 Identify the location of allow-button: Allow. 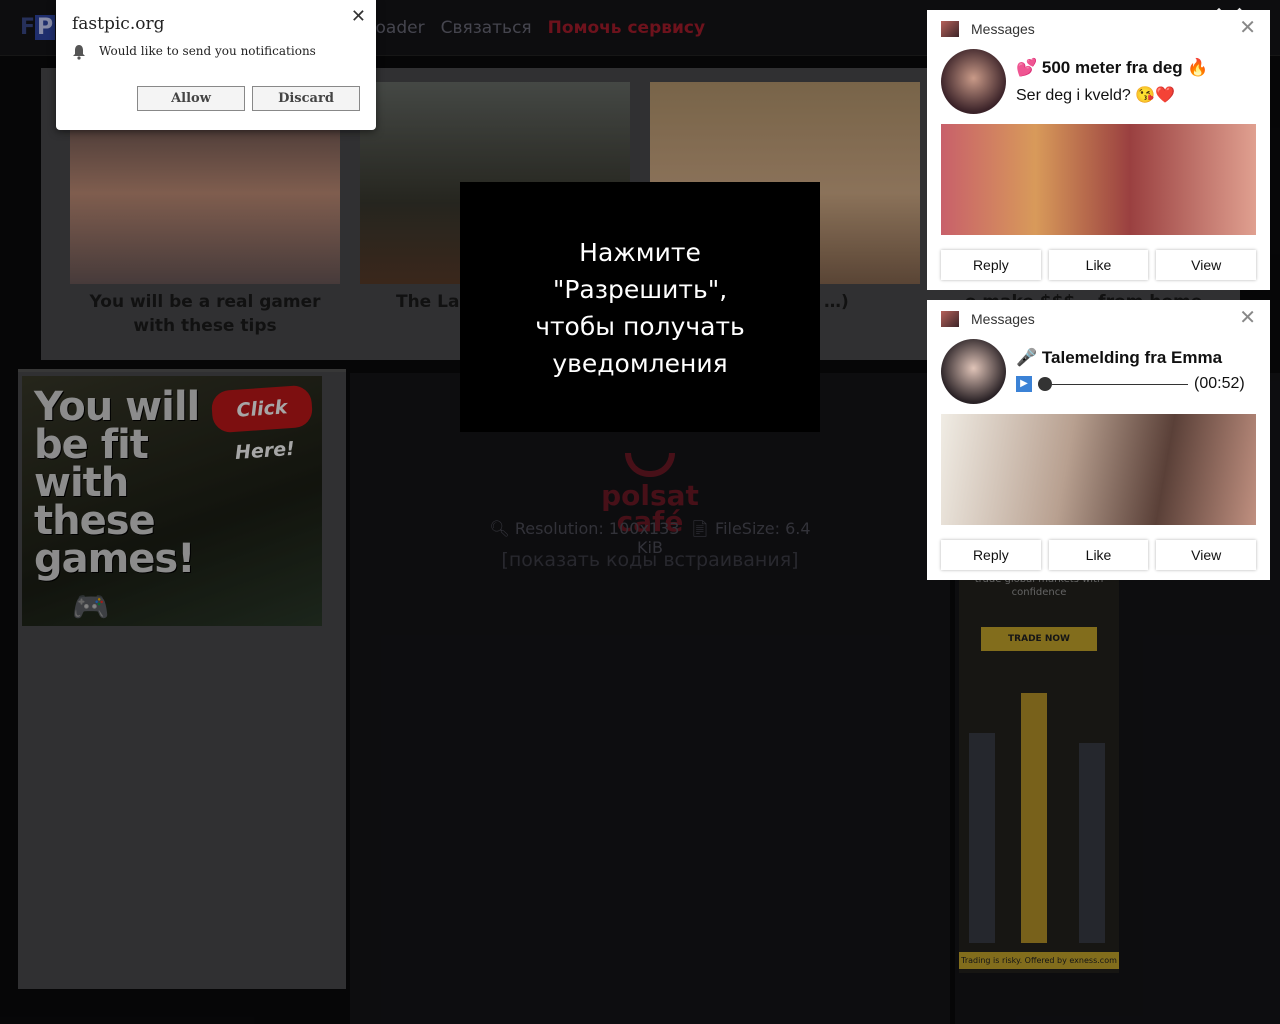
(191, 98).